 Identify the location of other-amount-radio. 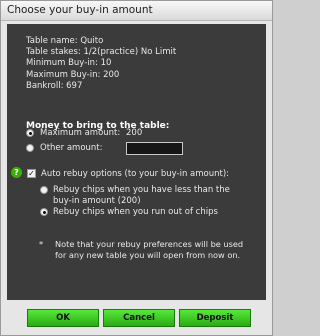
(30, 148).